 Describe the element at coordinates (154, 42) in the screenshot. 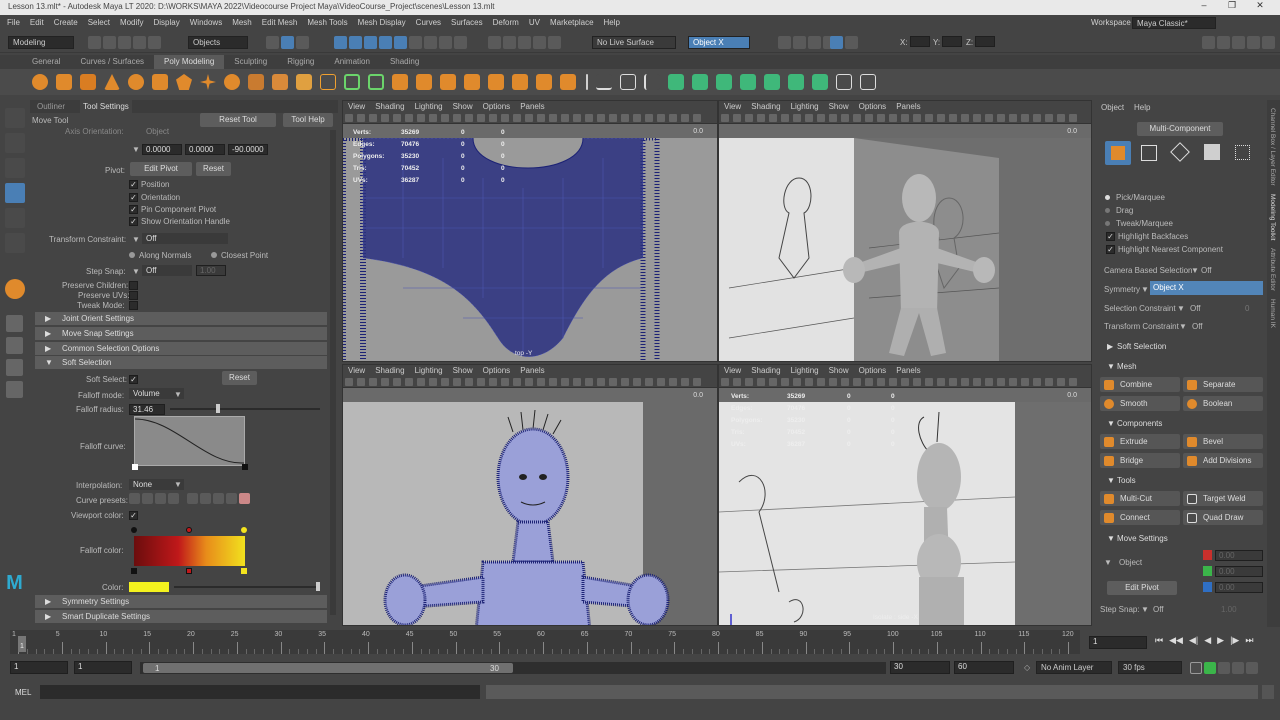

I see `redo-icon` at that location.